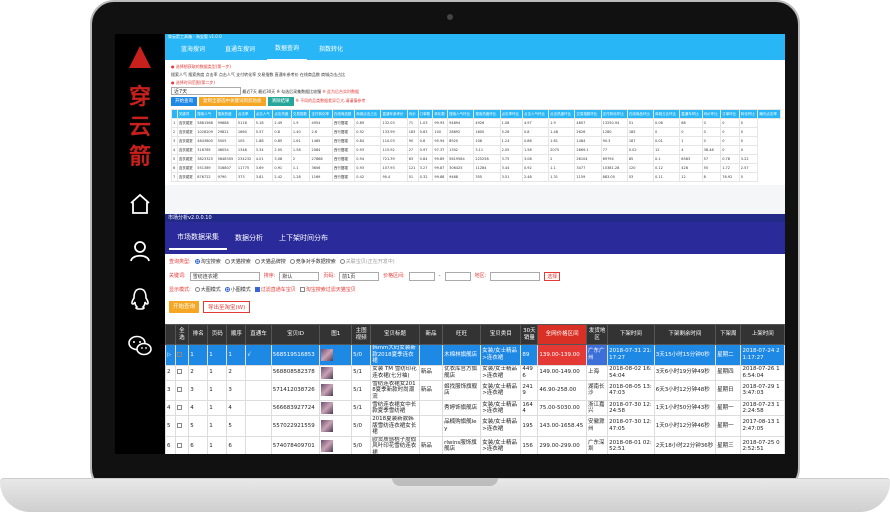  I want to click on filter-tmall-checkbox: 淘宝搜索过滤天猫宝贝, so click(327, 290).